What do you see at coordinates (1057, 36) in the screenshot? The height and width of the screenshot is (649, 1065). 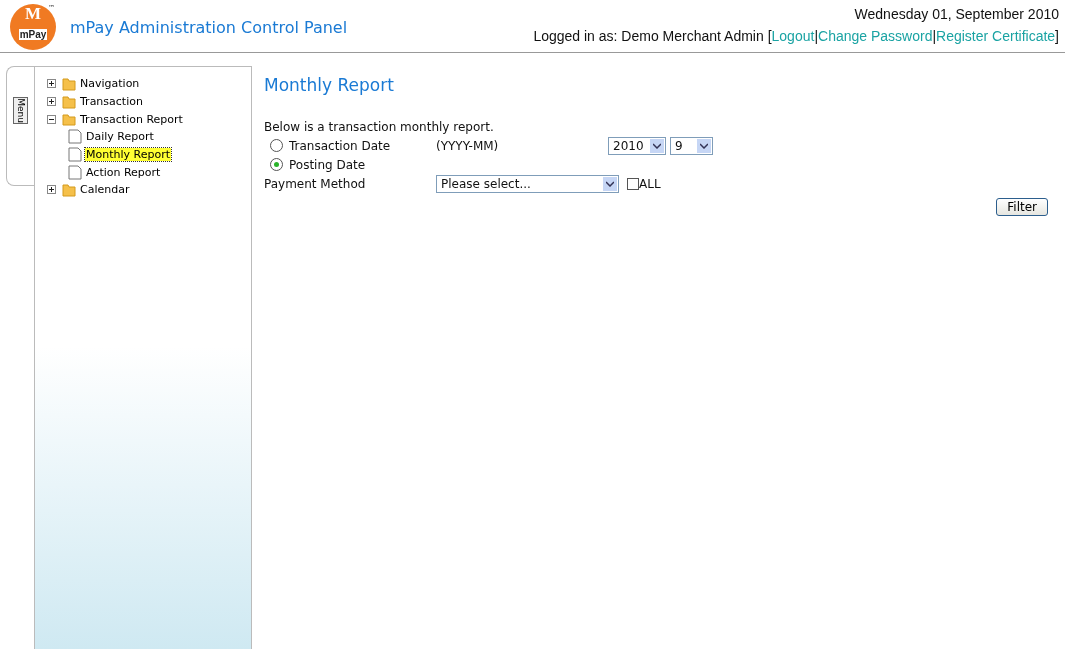 I see `bracket-text: ]` at bounding box center [1057, 36].